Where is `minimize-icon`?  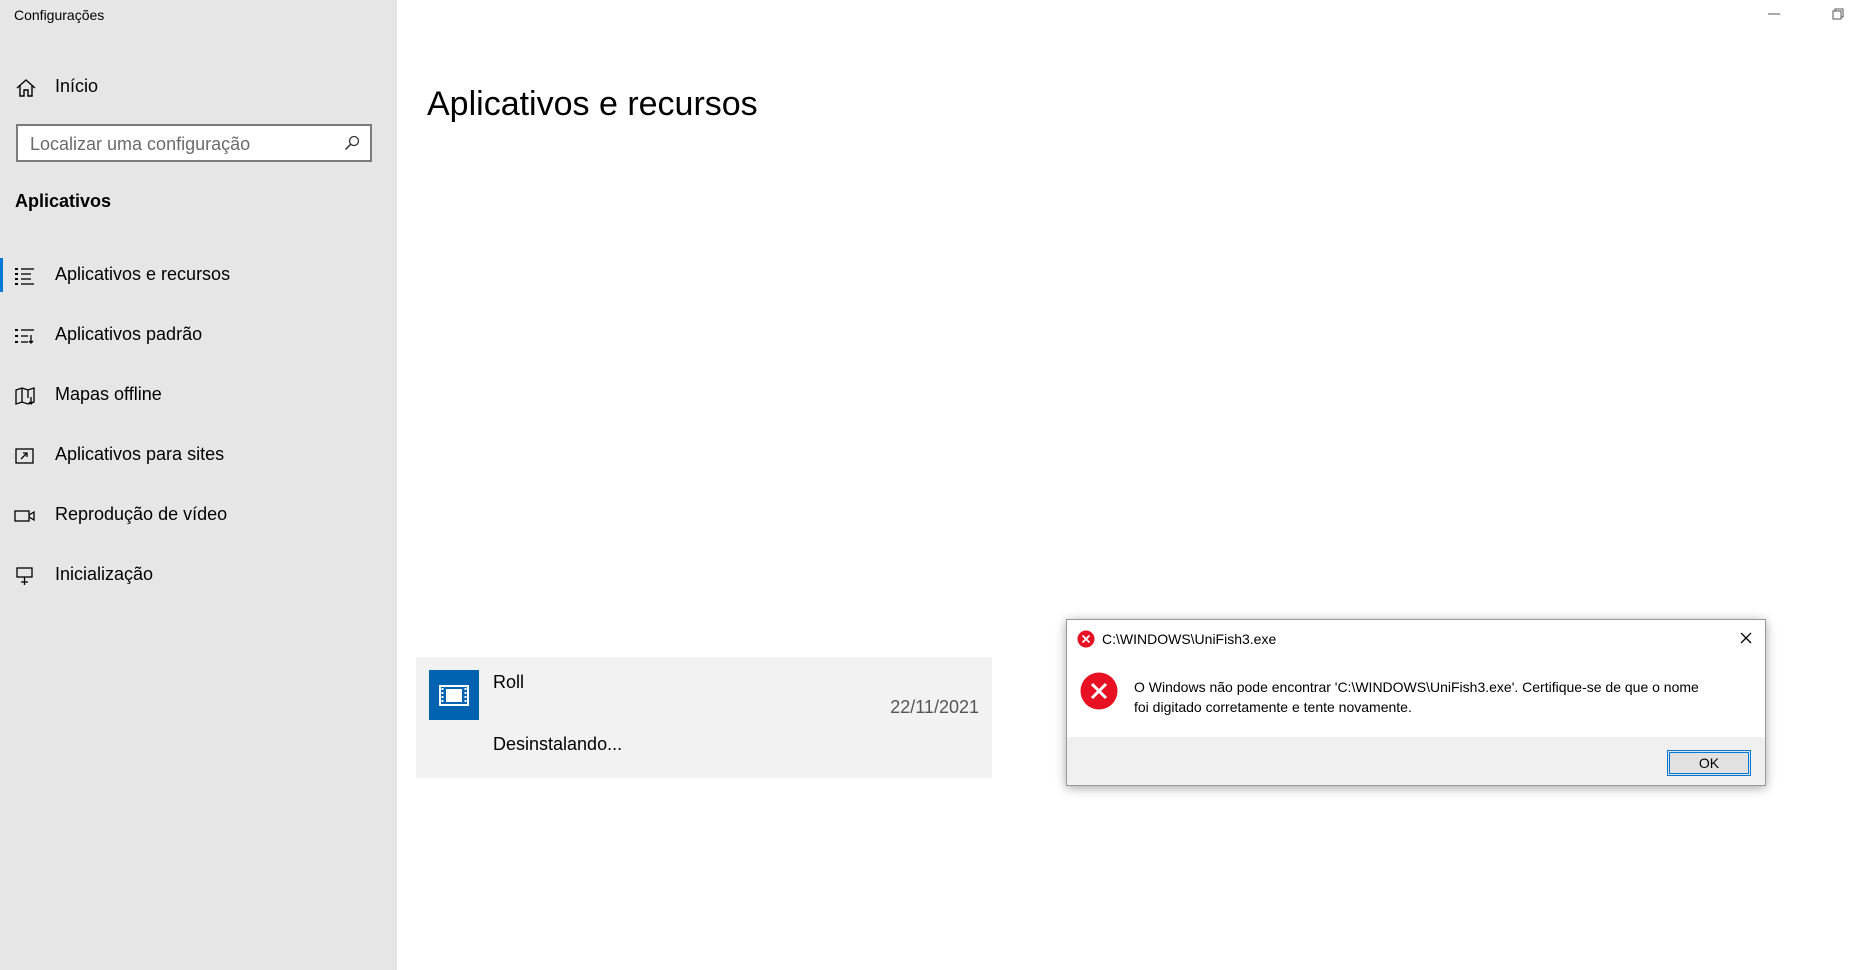
minimize-icon is located at coordinates (1774, 14).